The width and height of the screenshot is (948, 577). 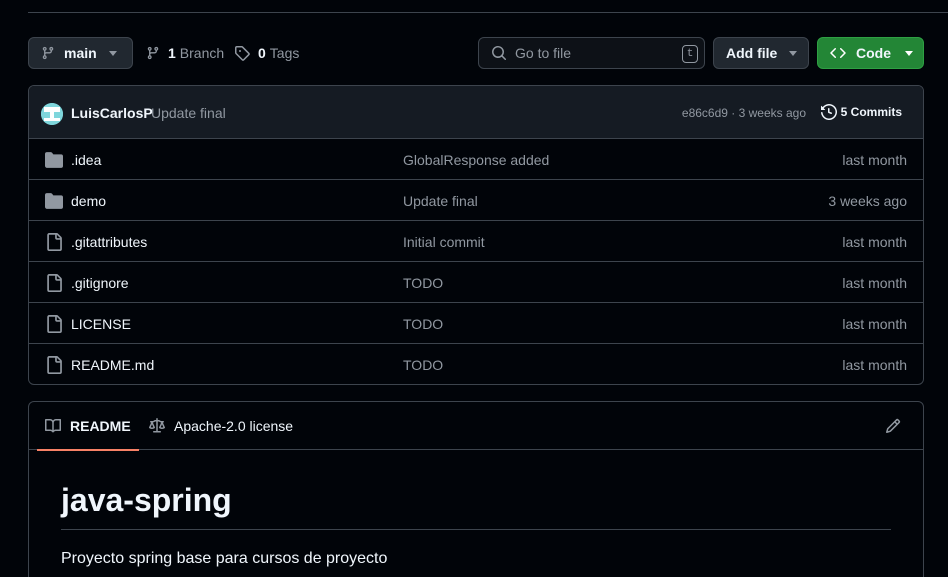 What do you see at coordinates (101, 324) in the screenshot?
I see `file-name: LICENSE` at bounding box center [101, 324].